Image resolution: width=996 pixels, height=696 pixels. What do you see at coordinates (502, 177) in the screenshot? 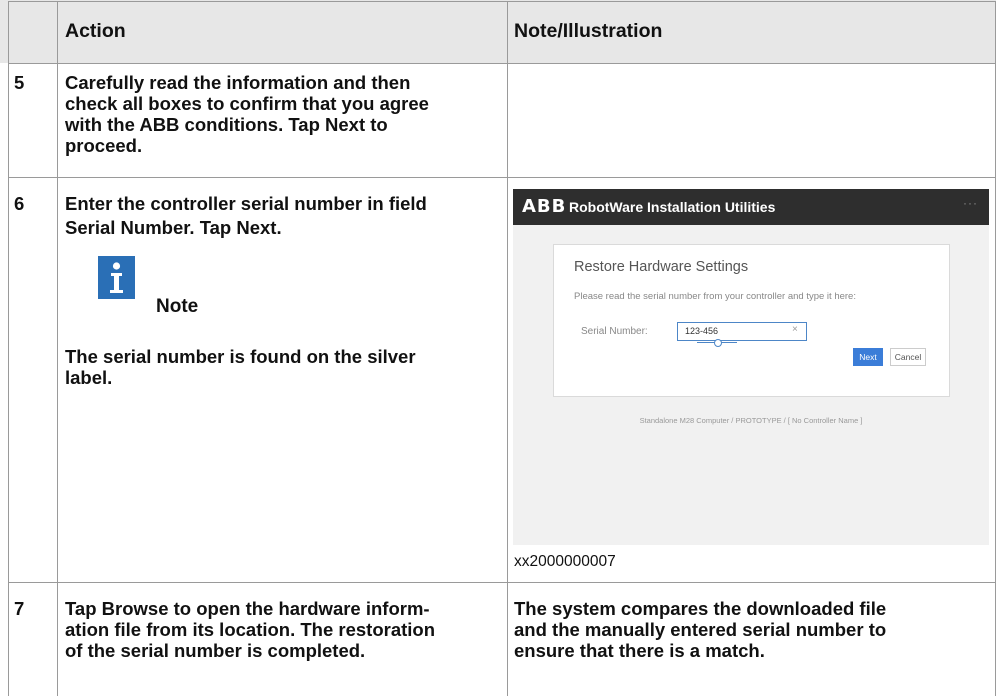
I see `row5-bottom-border` at bounding box center [502, 177].